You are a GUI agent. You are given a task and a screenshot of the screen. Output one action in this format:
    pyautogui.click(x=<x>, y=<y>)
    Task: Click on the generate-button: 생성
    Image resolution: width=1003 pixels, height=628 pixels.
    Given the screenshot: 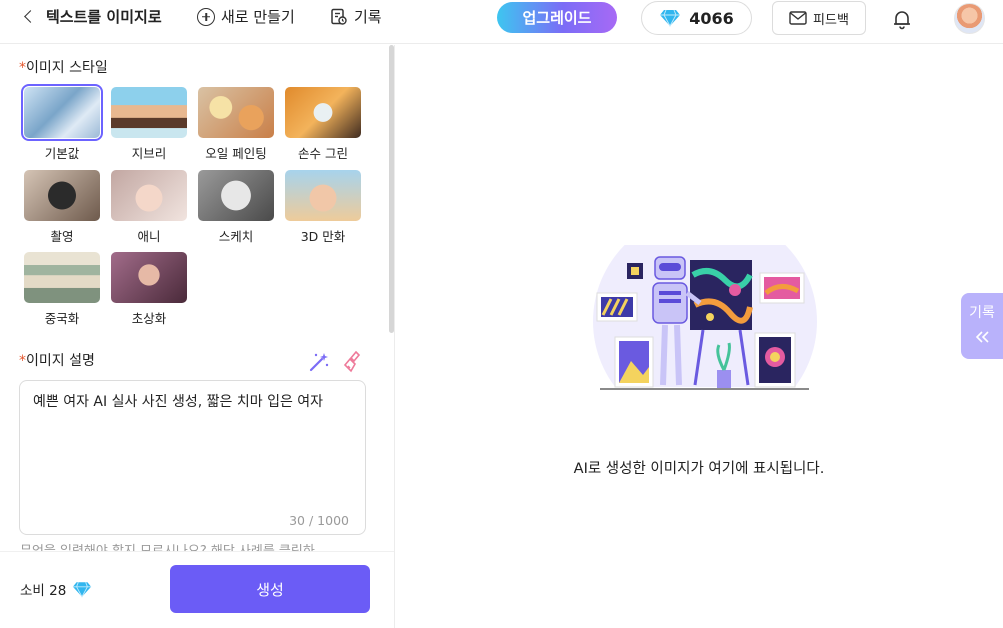 What is the action you would take?
    pyautogui.click(x=270, y=589)
    